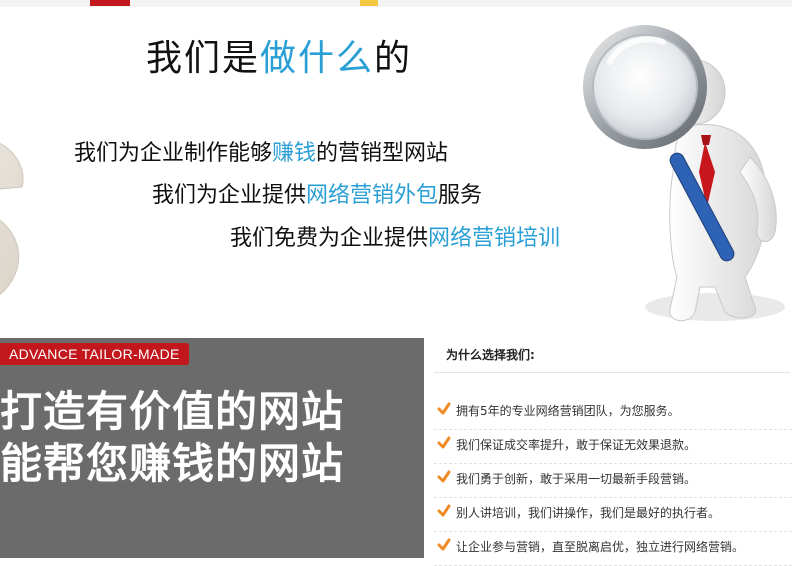  I want to click on top-strip, so click(396, 3).